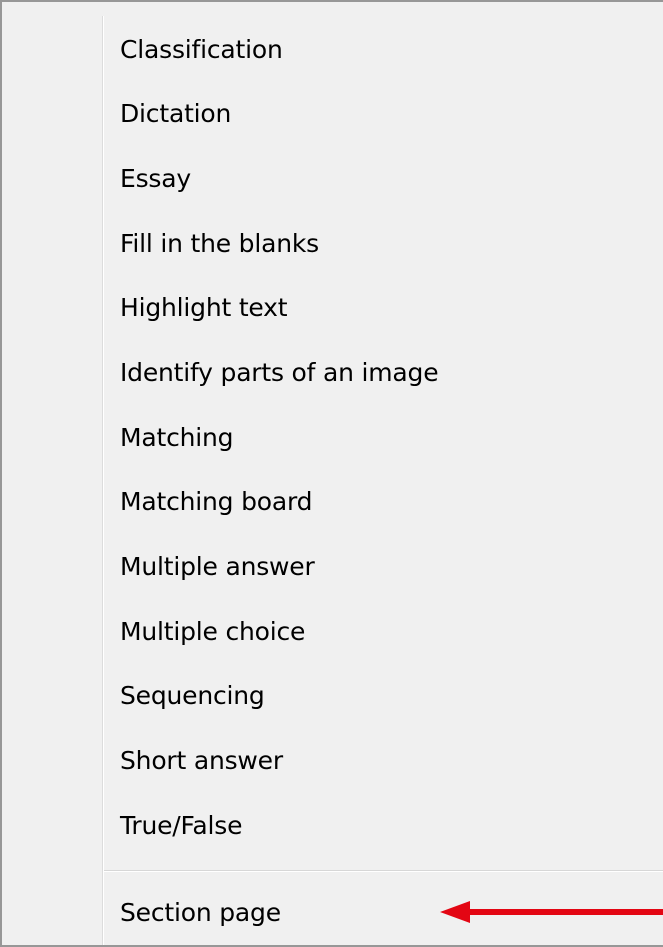 The image size is (663, 947). What do you see at coordinates (217, 567) in the screenshot?
I see `menu-item-multiple-answer: Multiple answer` at bounding box center [217, 567].